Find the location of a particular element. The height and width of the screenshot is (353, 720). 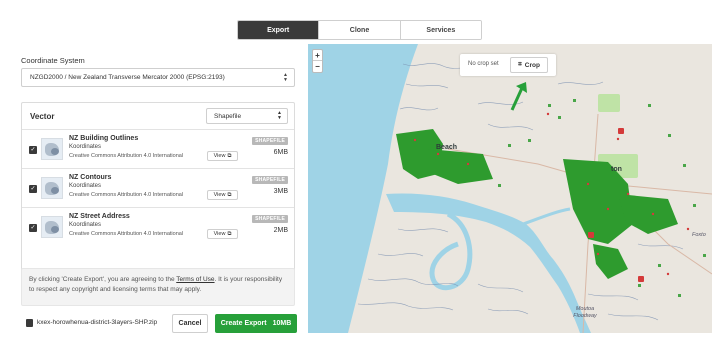

tab-clone: Clone is located at coordinates (359, 30).